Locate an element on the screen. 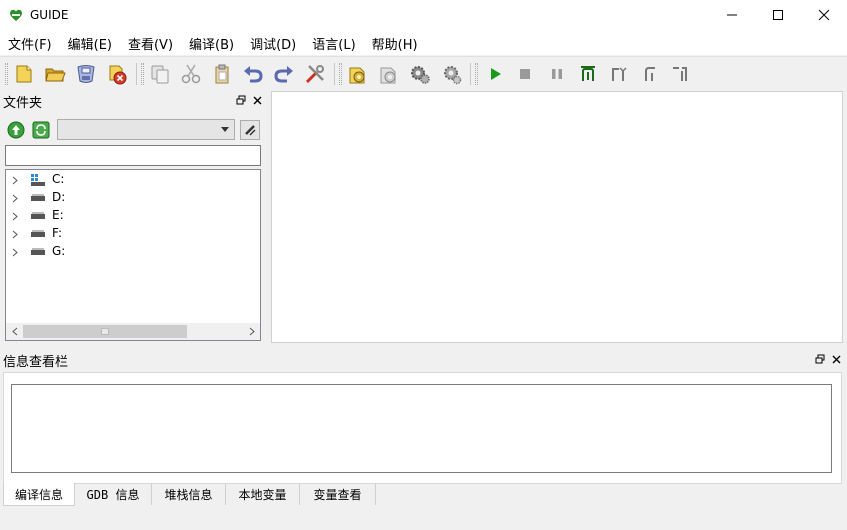 Image resolution: width=847 pixels, height=530 pixels. new-file-button is located at coordinates (24, 74).